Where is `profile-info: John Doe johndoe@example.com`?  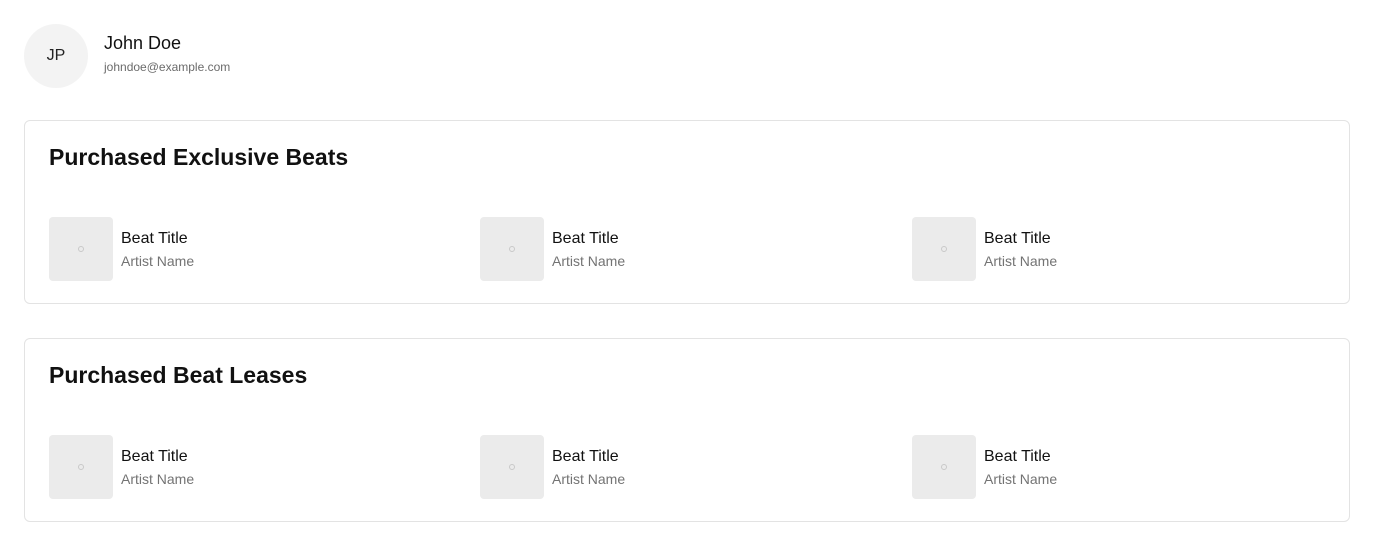 profile-info: John Doe johndoe@example.com is located at coordinates (167, 53).